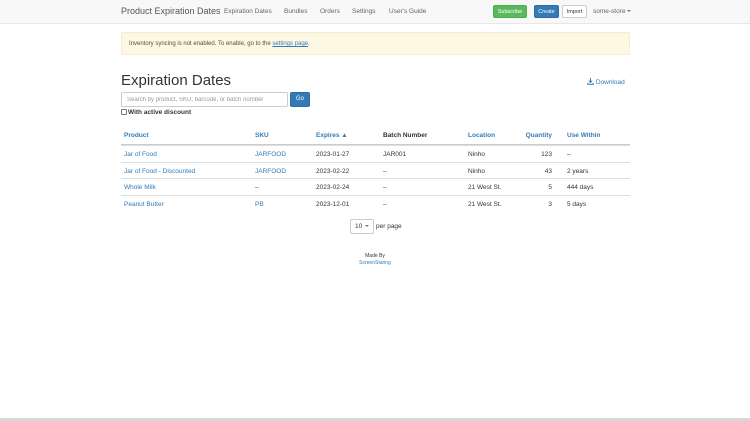 Image resolution: width=750 pixels, height=421 pixels. What do you see at coordinates (309, 44) in the screenshot?
I see `alert-period: .` at bounding box center [309, 44].